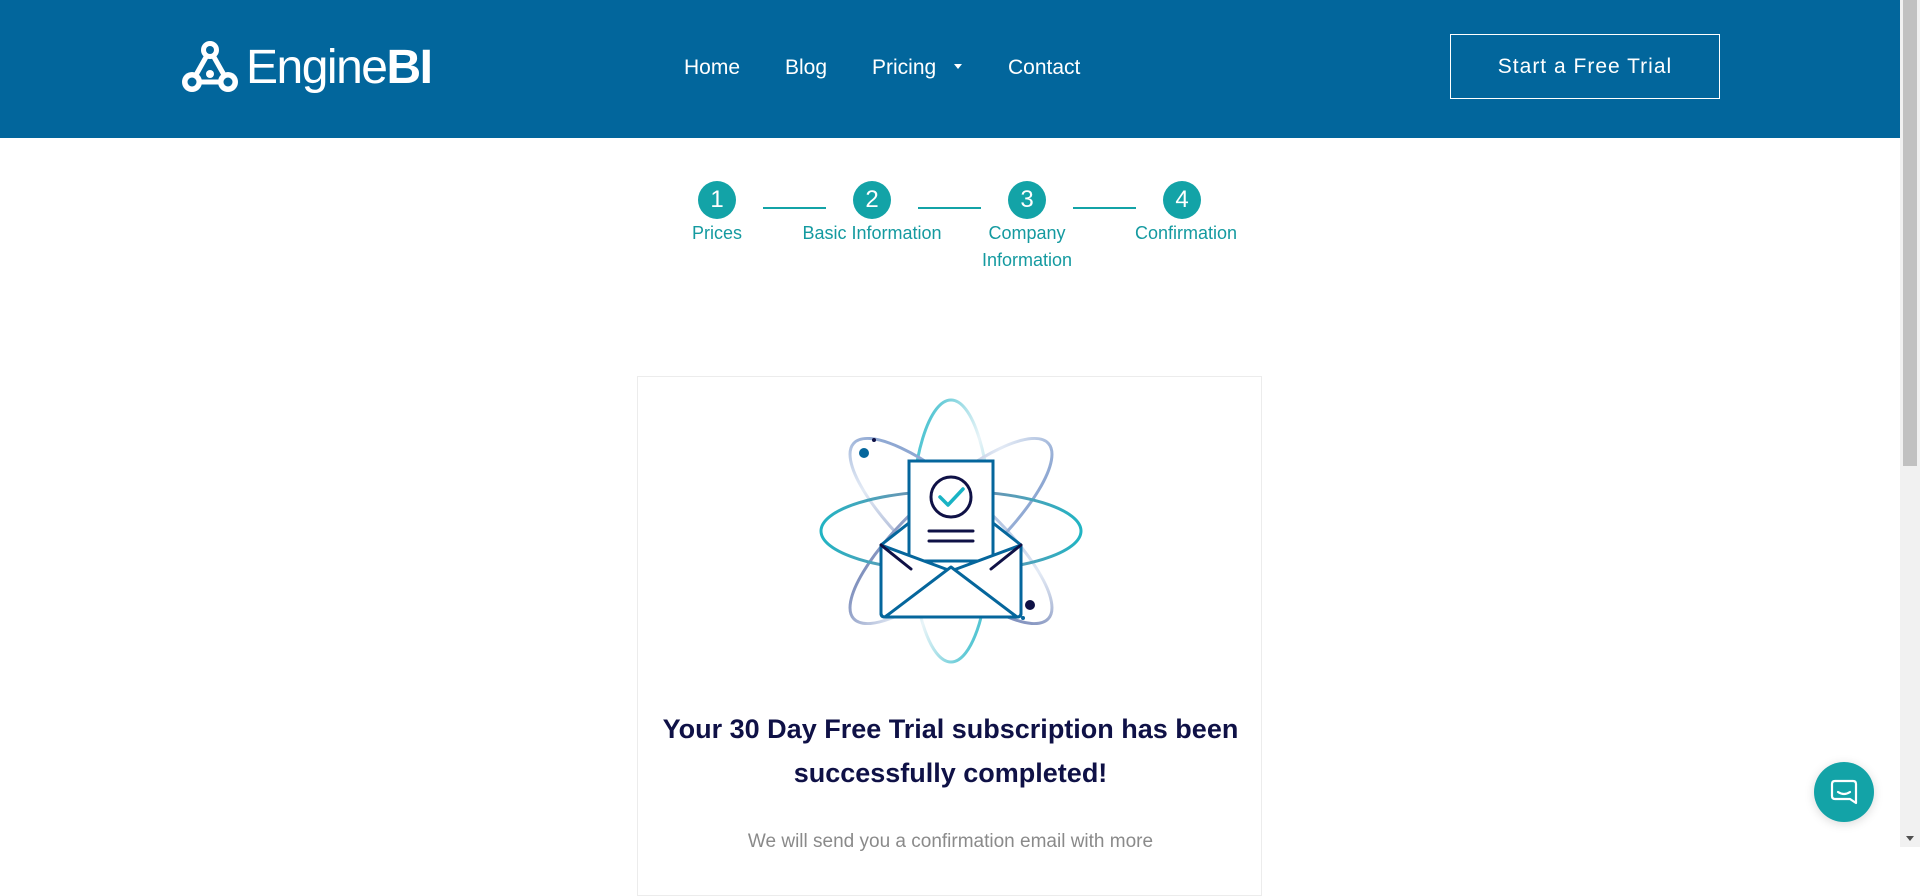 This screenshot has width=1920, height=896. I want to click on step-1-label: Prices, so click(716, 233).